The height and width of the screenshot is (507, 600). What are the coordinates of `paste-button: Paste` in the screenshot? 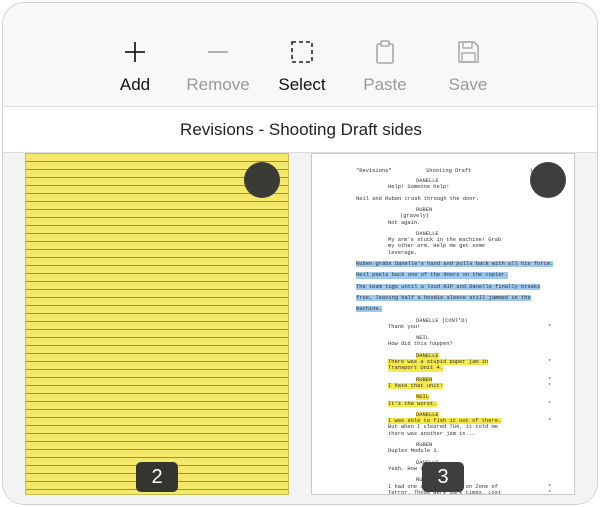 It's located at (385, 69).